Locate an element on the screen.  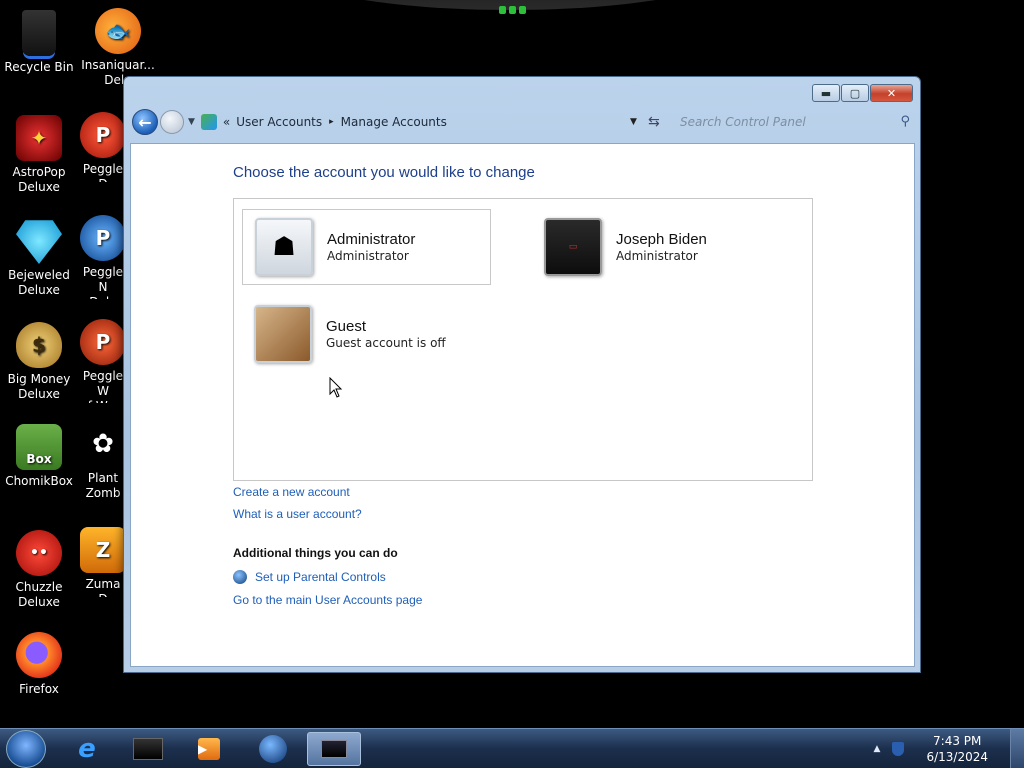
account-tile-joseph-biden: ▭ Joseph Biden Administrator is located at coordinates (656, 247).